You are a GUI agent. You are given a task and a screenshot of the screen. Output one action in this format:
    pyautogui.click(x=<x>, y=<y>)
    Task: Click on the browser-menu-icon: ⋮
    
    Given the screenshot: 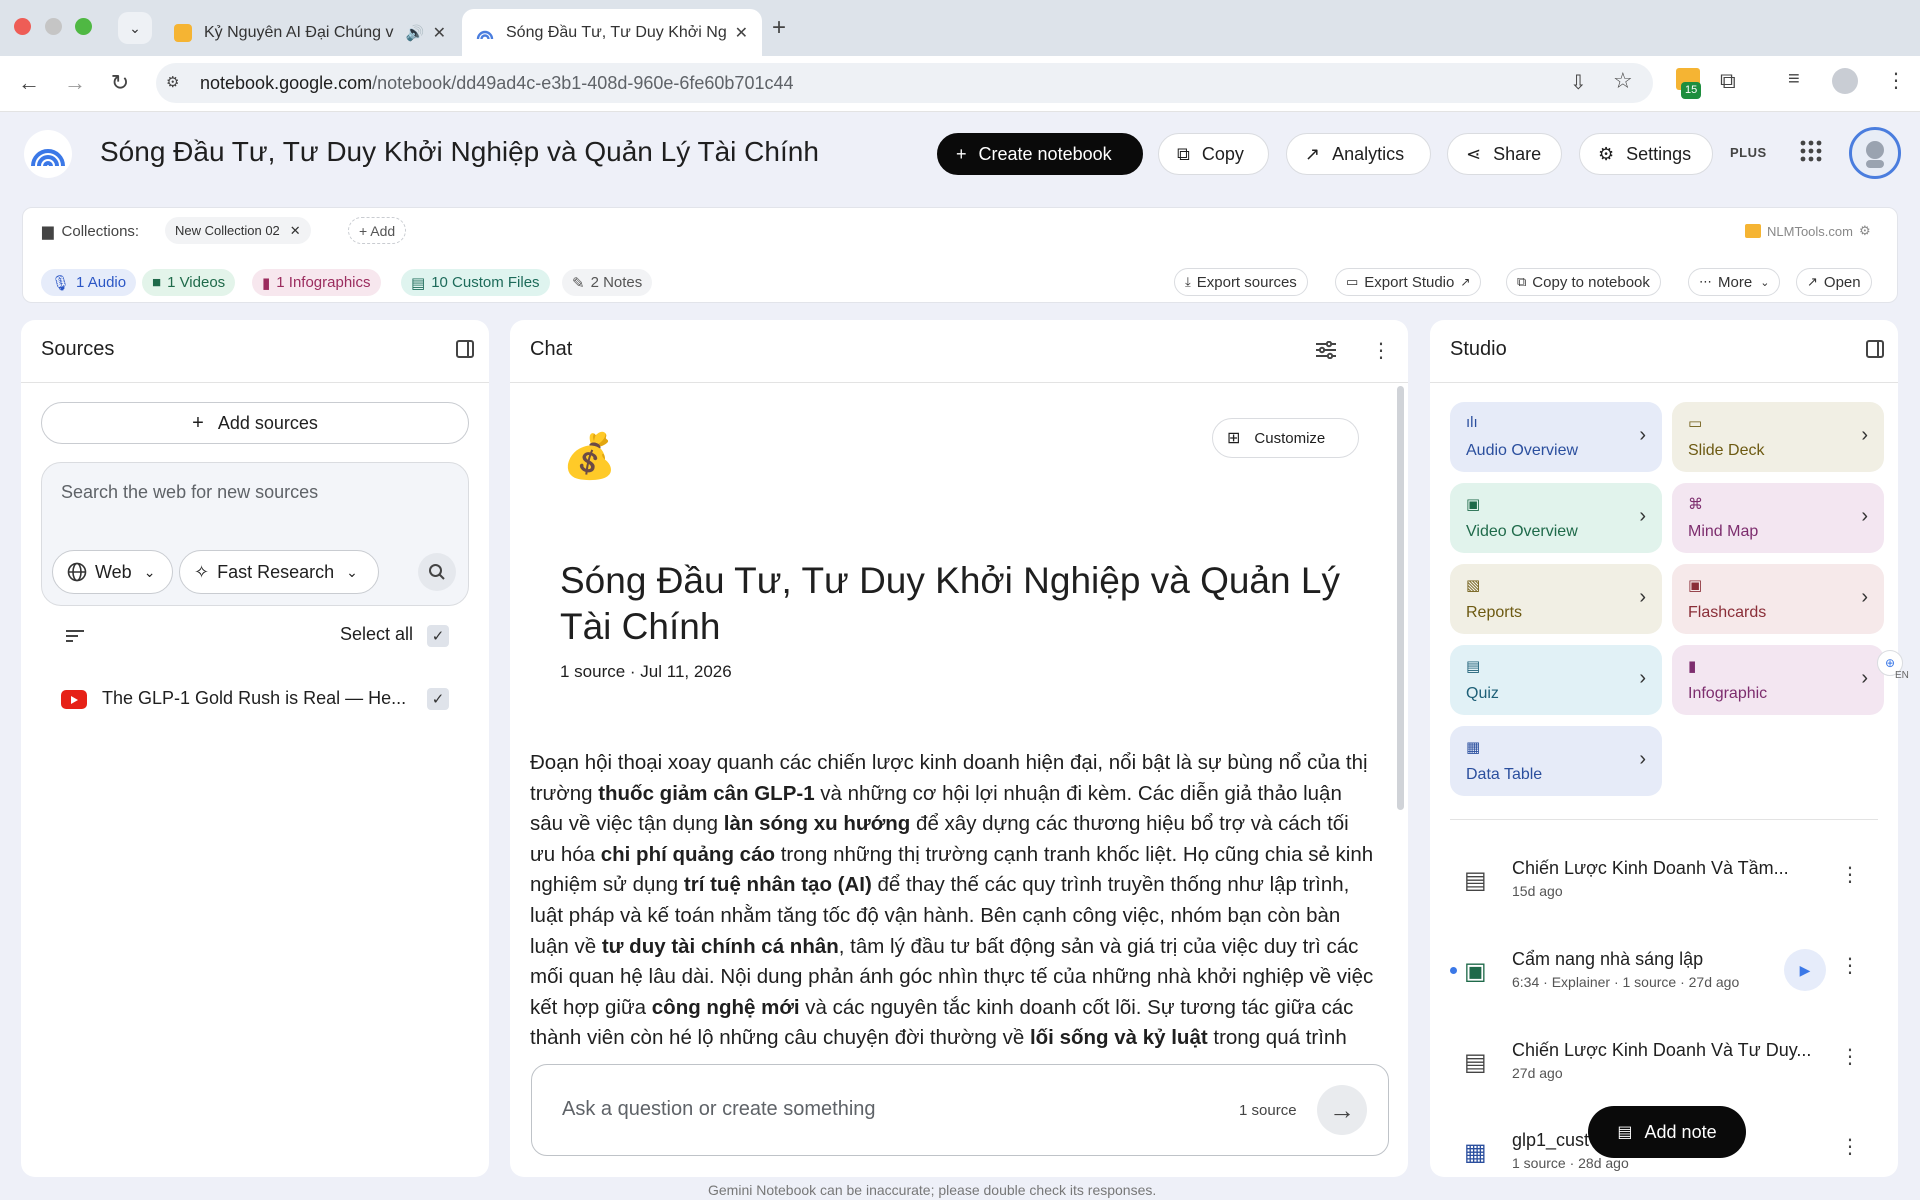 What is the action you would take?
    pyautogui.click(x=1896, y=80)
    